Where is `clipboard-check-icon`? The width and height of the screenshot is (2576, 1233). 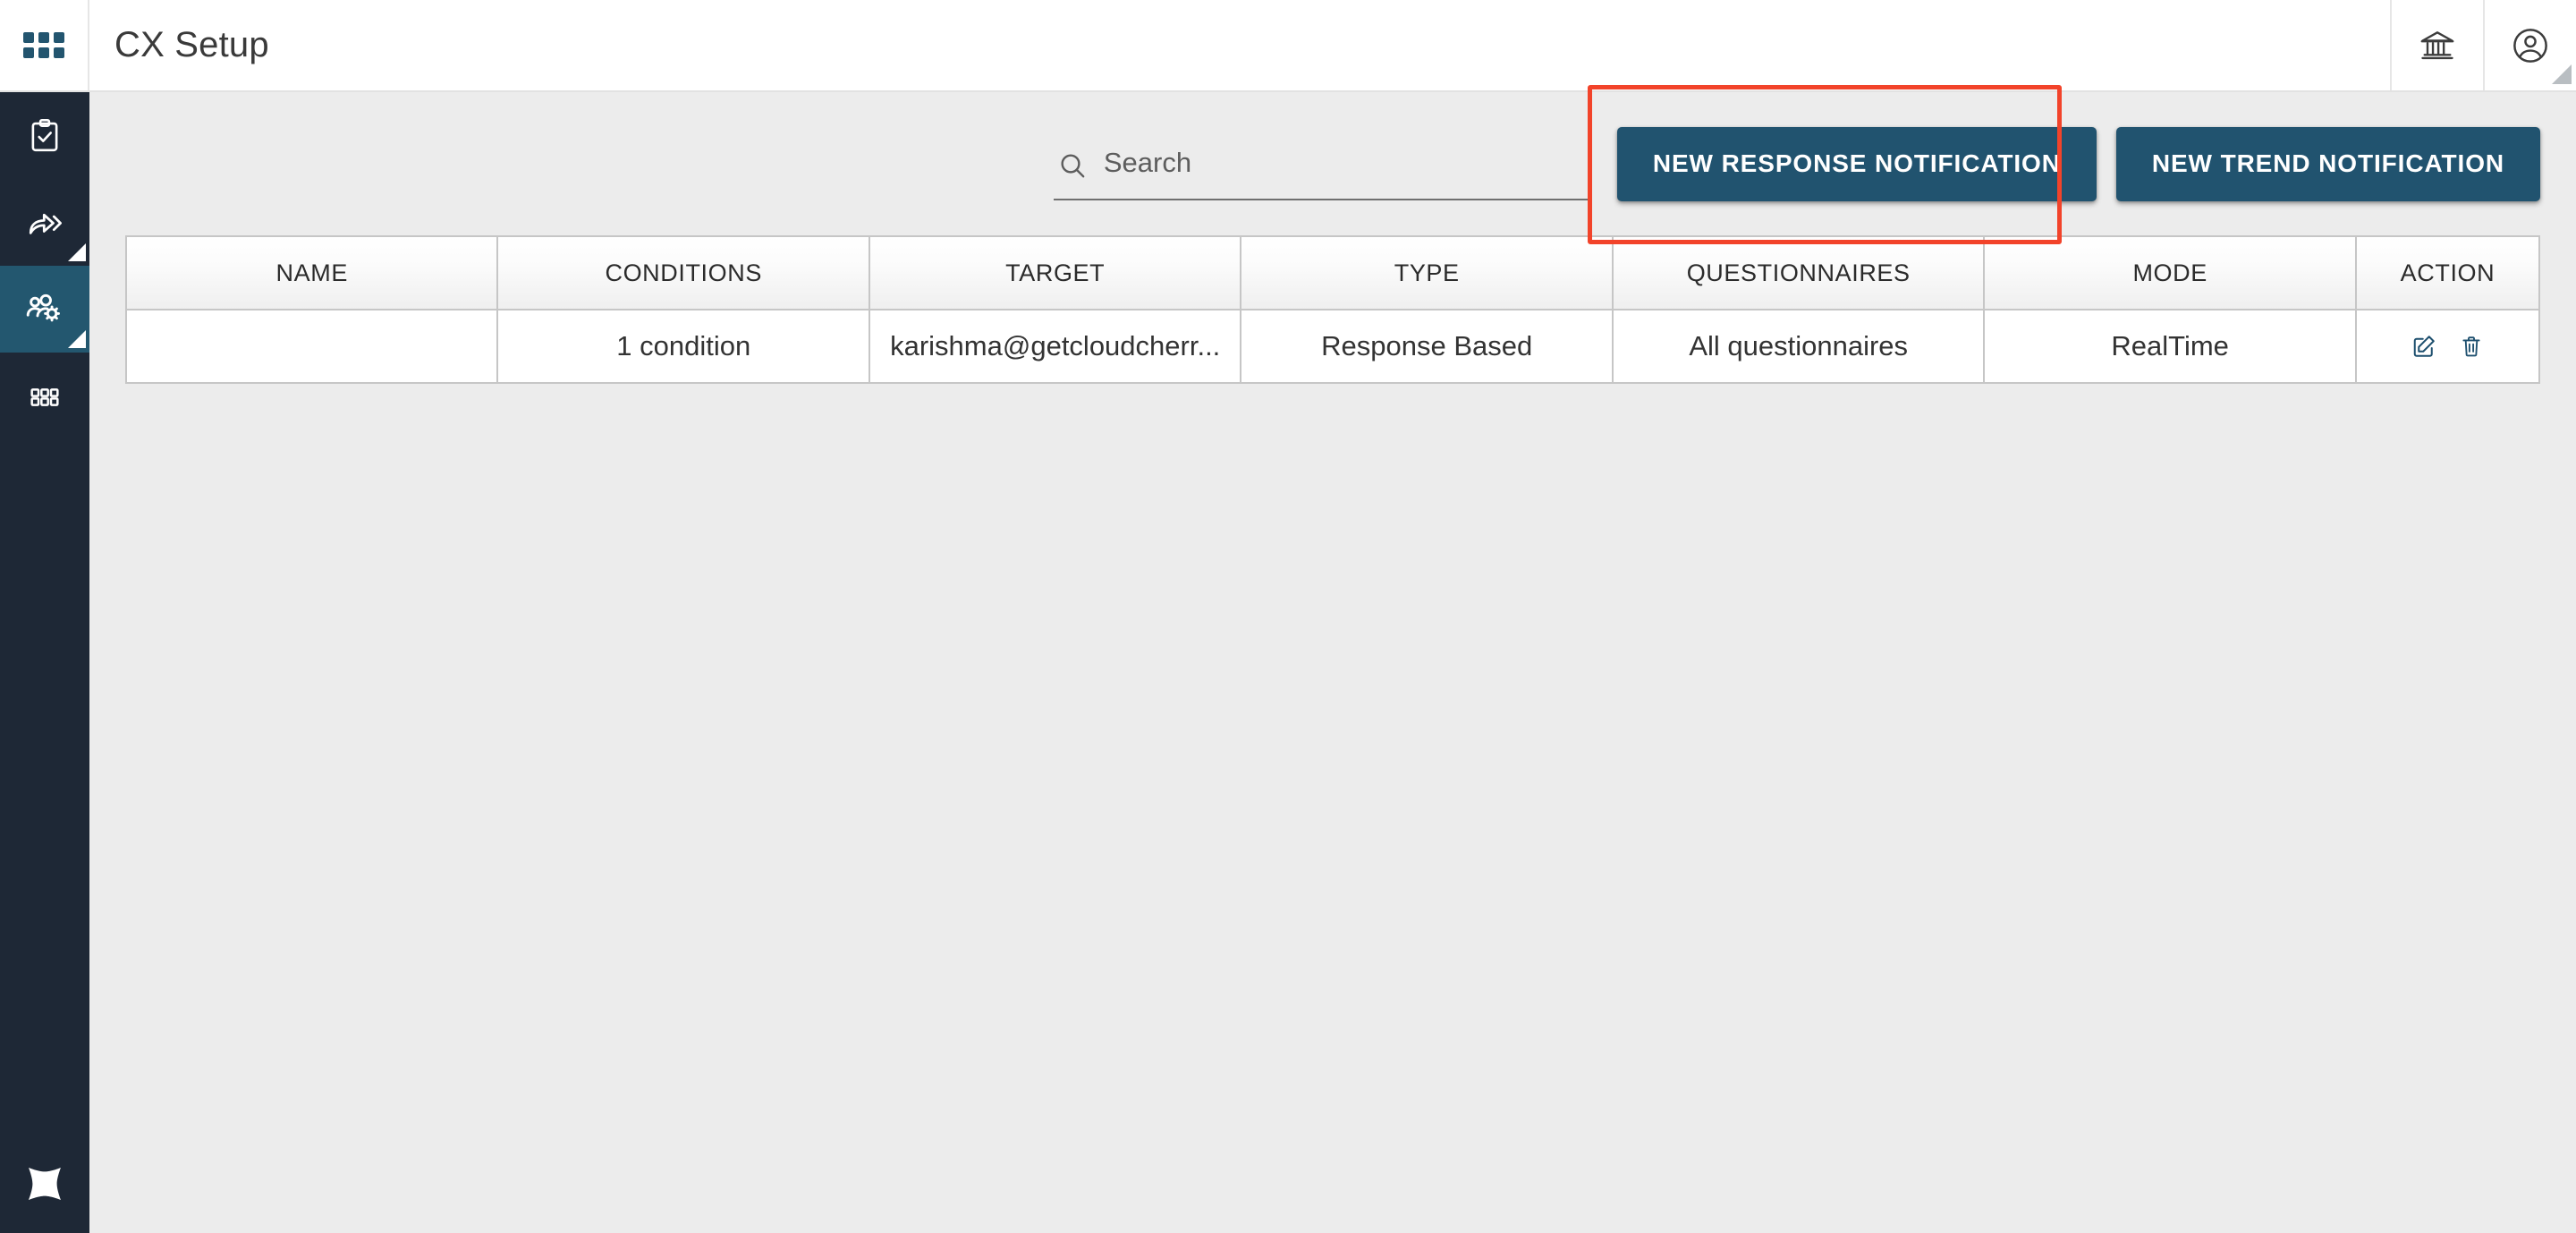
clipboard-check-icon is located at coordinates (44, 134).